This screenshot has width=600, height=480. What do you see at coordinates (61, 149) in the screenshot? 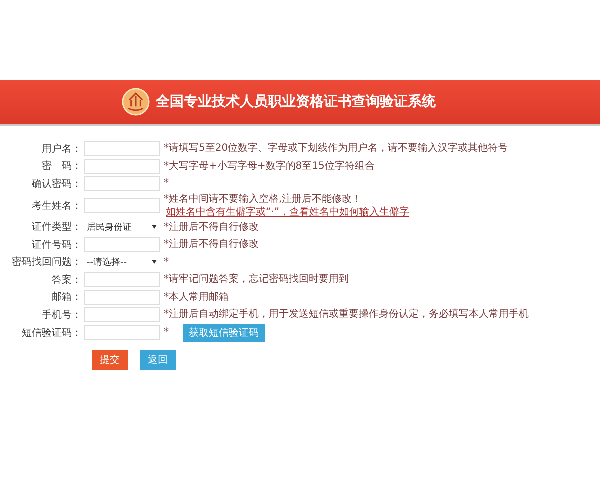
I see `field-label: 用户名：` at bounding box center [61, 149].